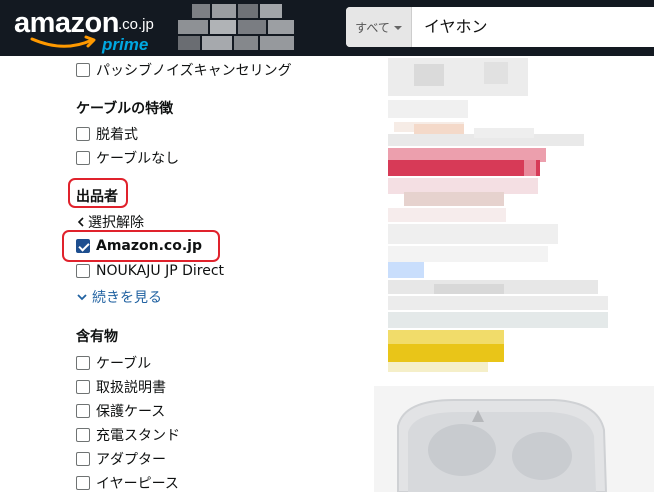  What do you see at coordinates (240, 27) in the screenshot?
I see `account-info-redacted` at bounding box center [240, 27].